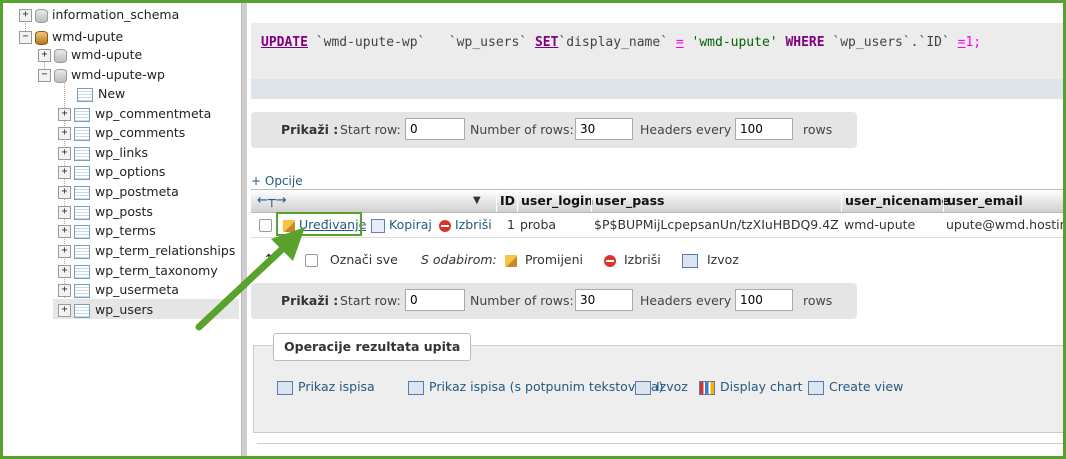 The width and height of the screenshot is (1066, 459). What do you see at coordinates (983, 201) in the screenshot?
I see `column-header-user-email: user_email` at bounding box center [983, 201].